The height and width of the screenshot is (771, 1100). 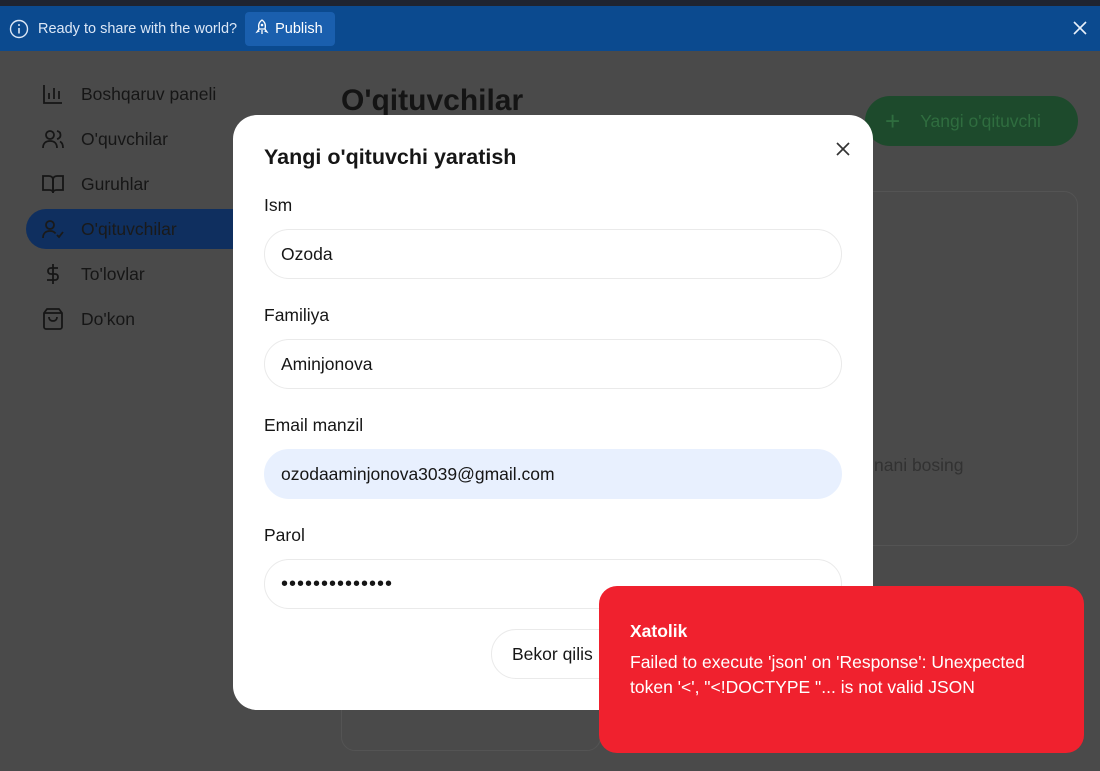 I want to click on sidebar-item-label: Boshqaruv paneli, so click(x=149, y=93).